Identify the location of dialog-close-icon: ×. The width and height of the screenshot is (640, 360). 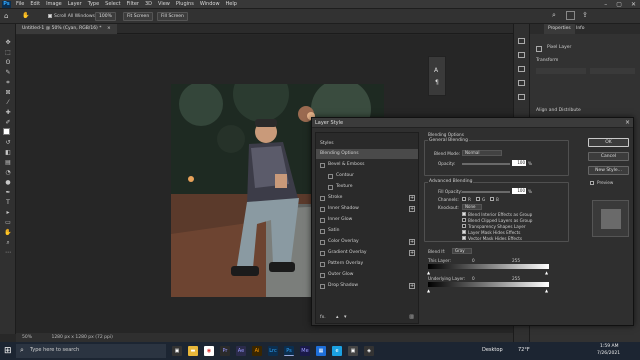
(627, 123).